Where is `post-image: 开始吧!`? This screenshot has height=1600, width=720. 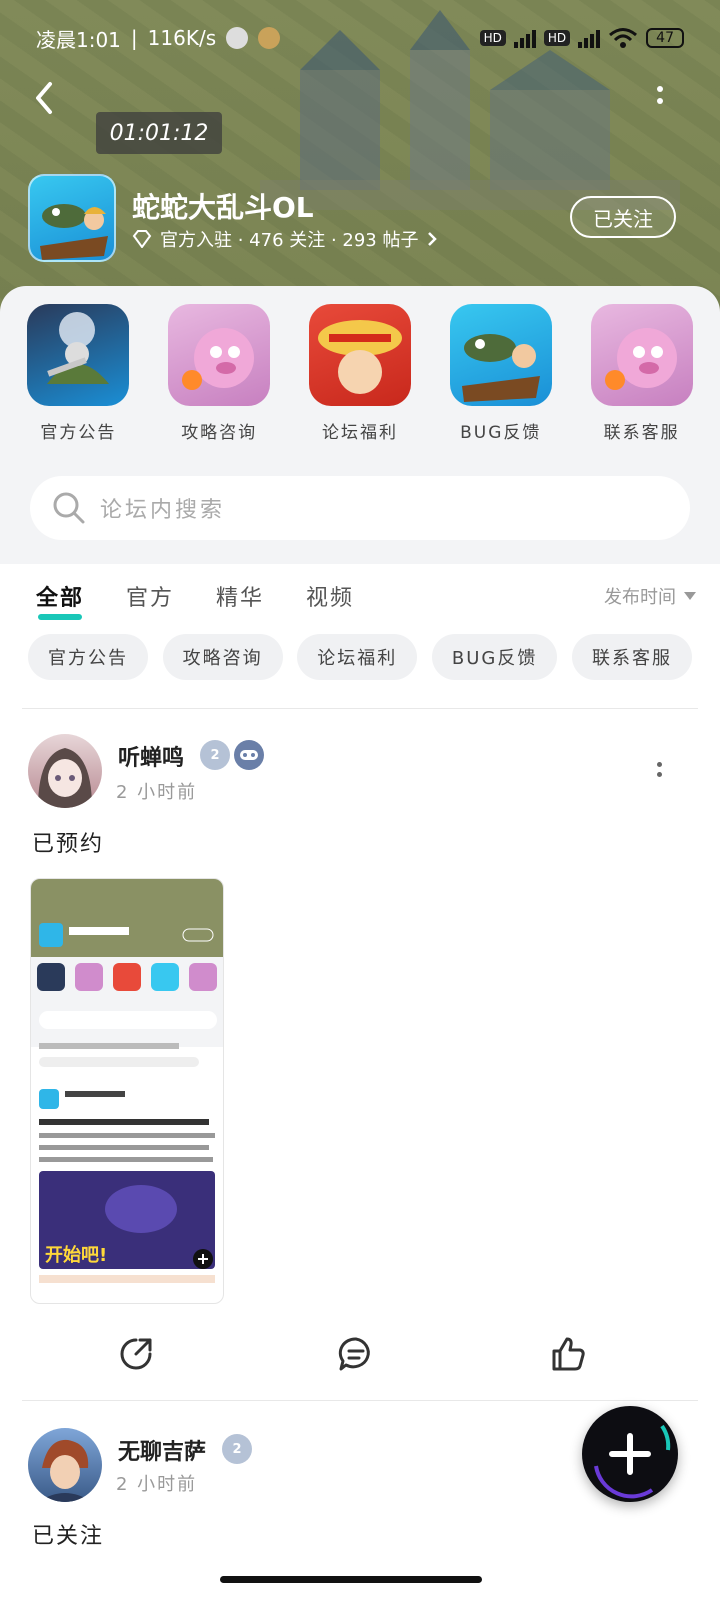
post-image: 开始吧! is located at coordinates (127, 1091).